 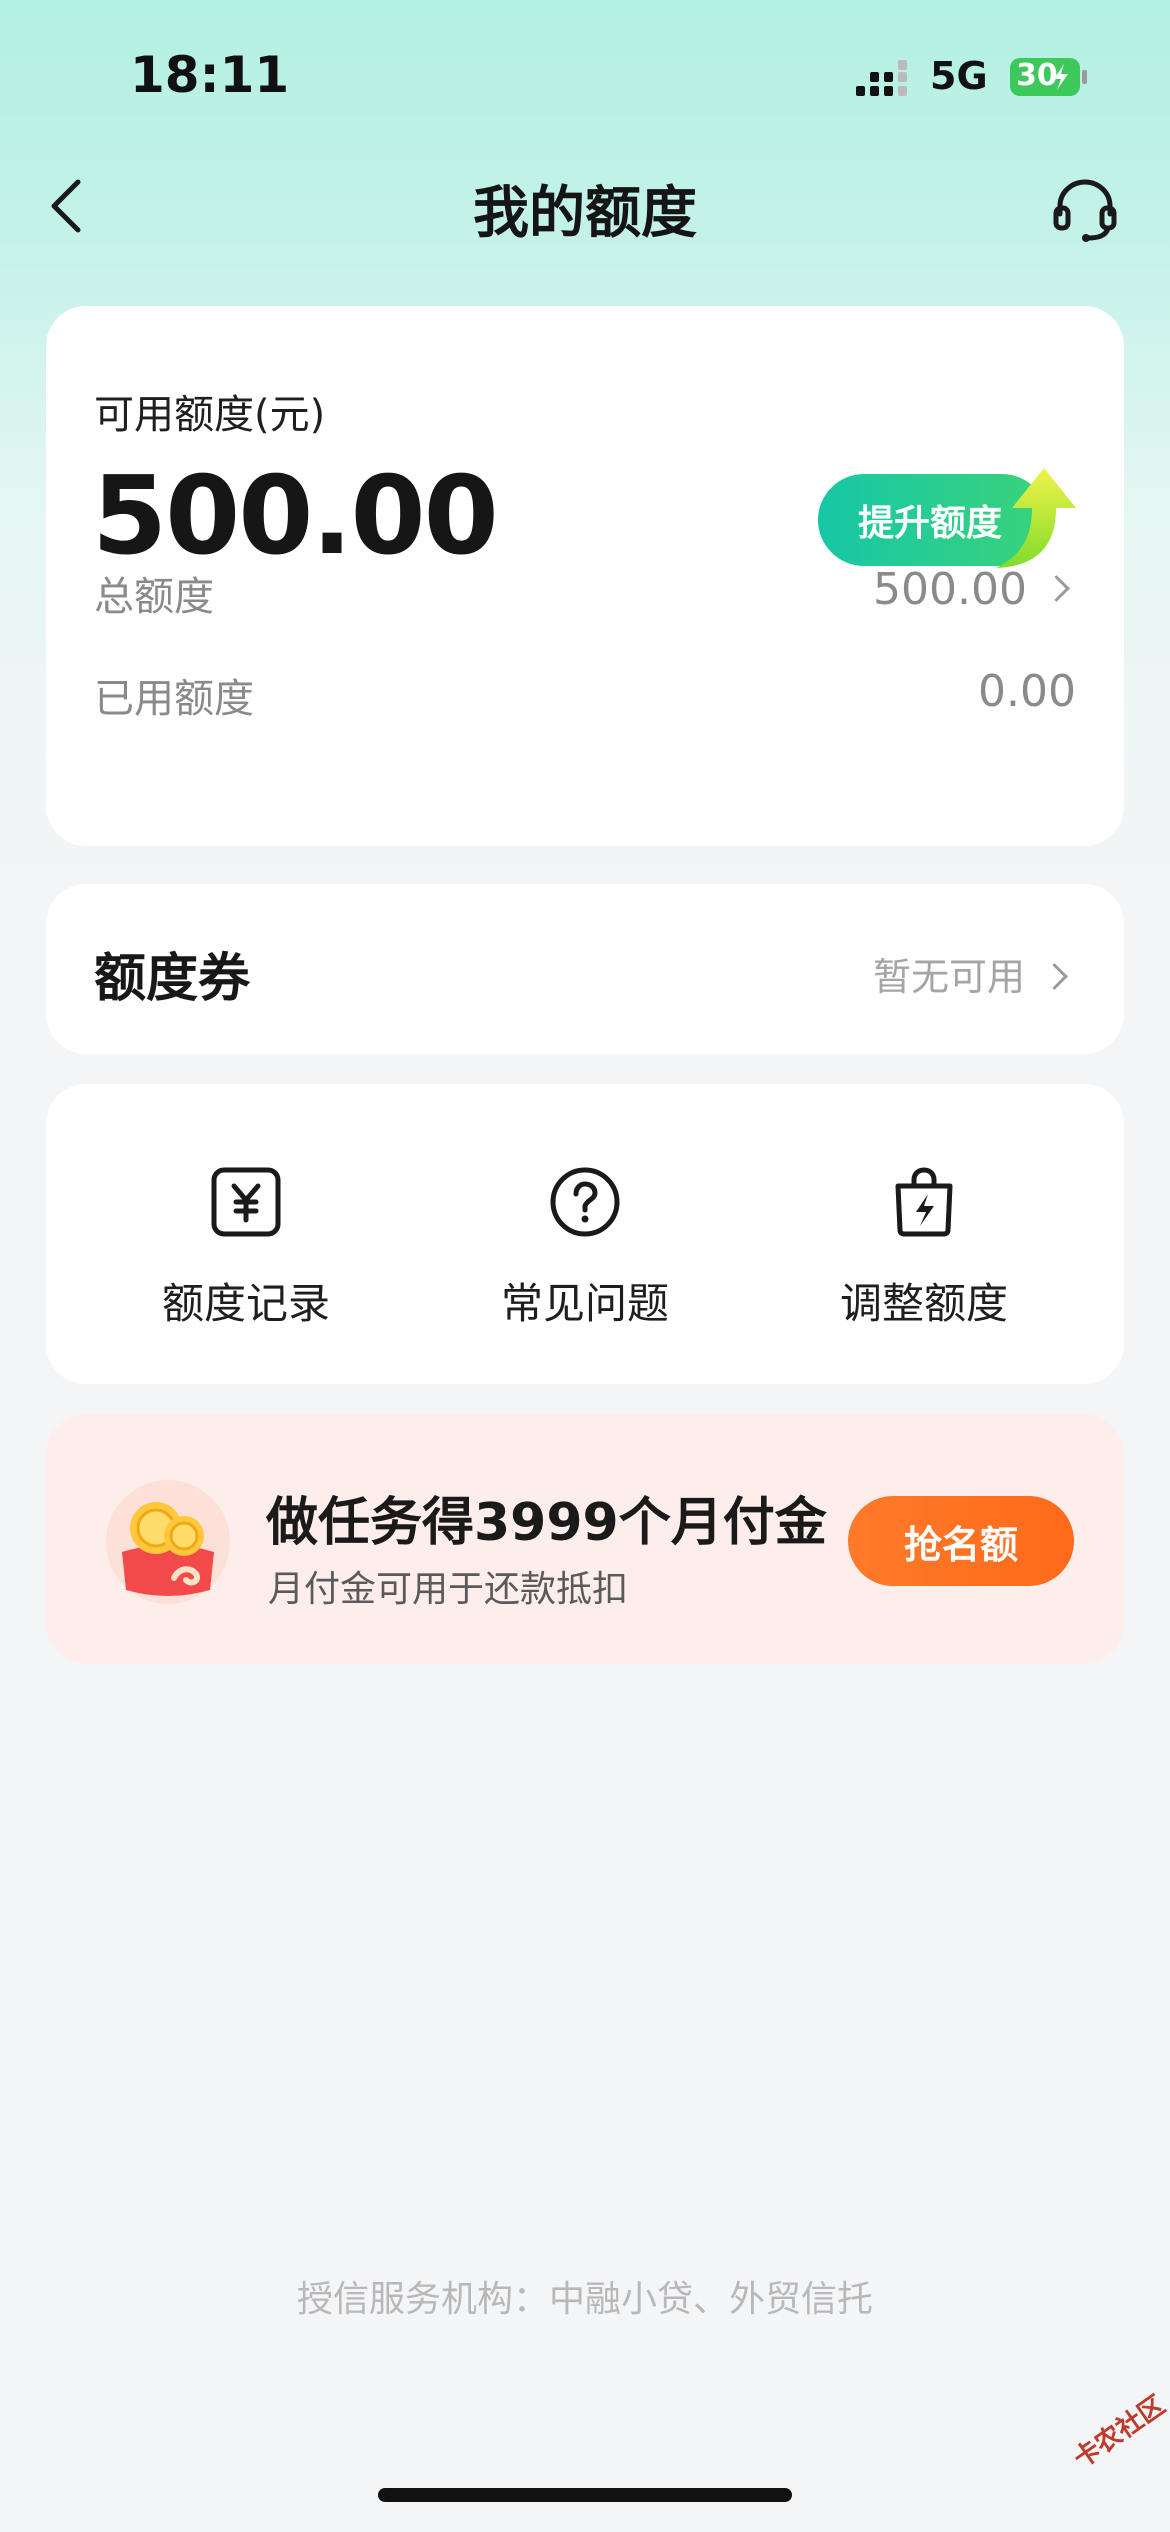 I want to click on watermark: 卡农社区, so click(x=1119, y=2432).